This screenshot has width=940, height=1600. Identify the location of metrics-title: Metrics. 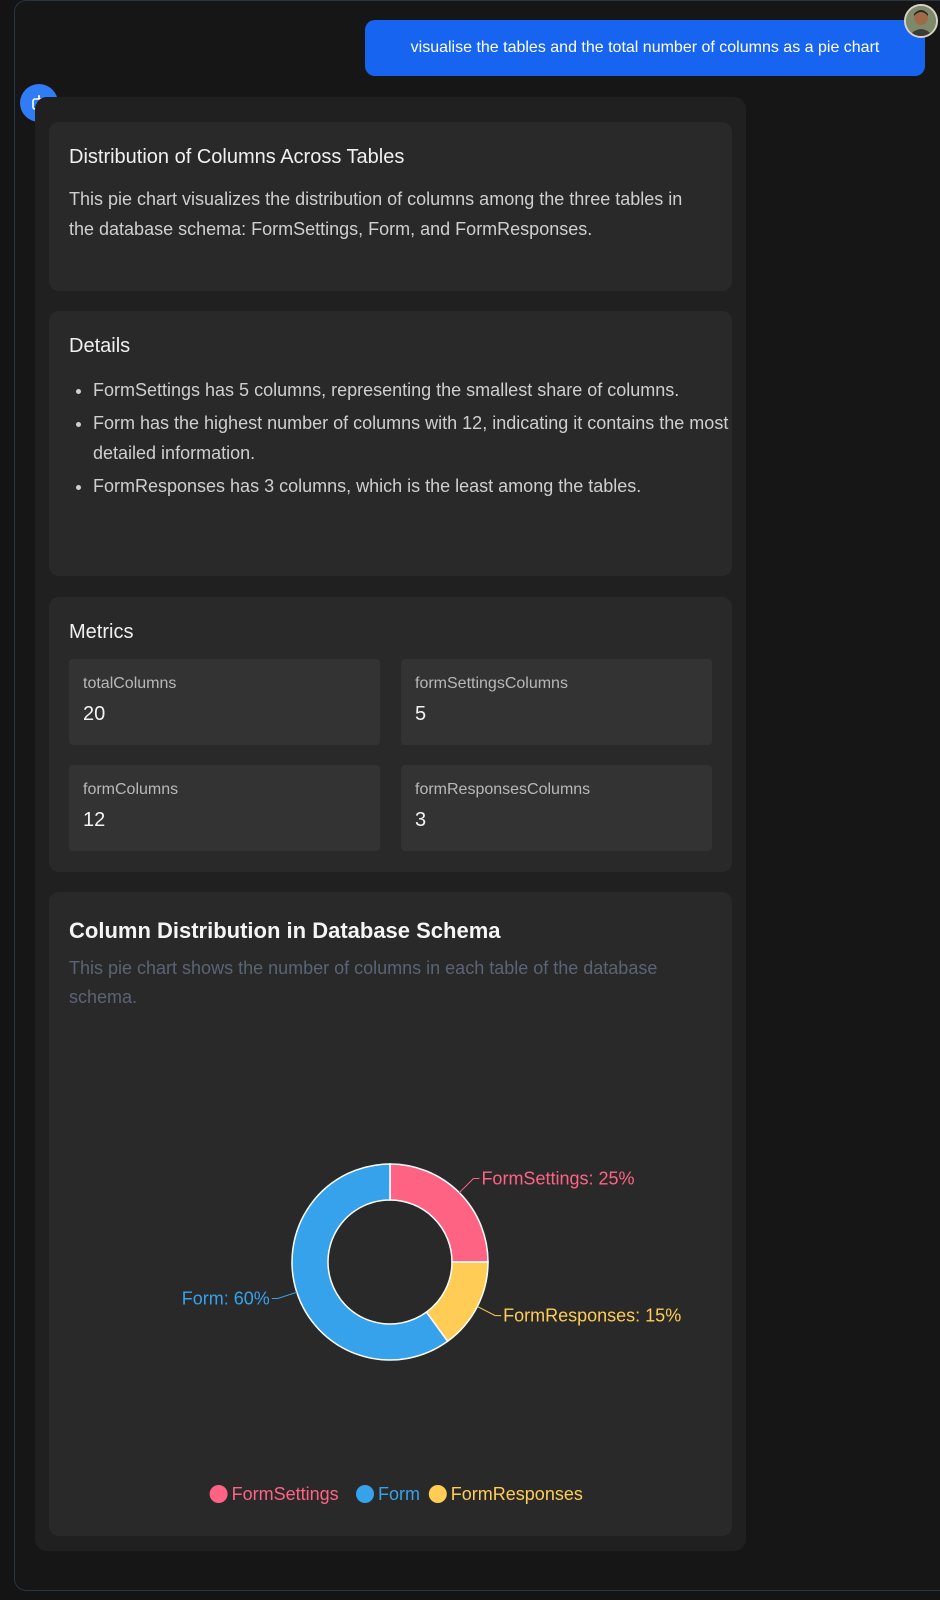
(101, 632).